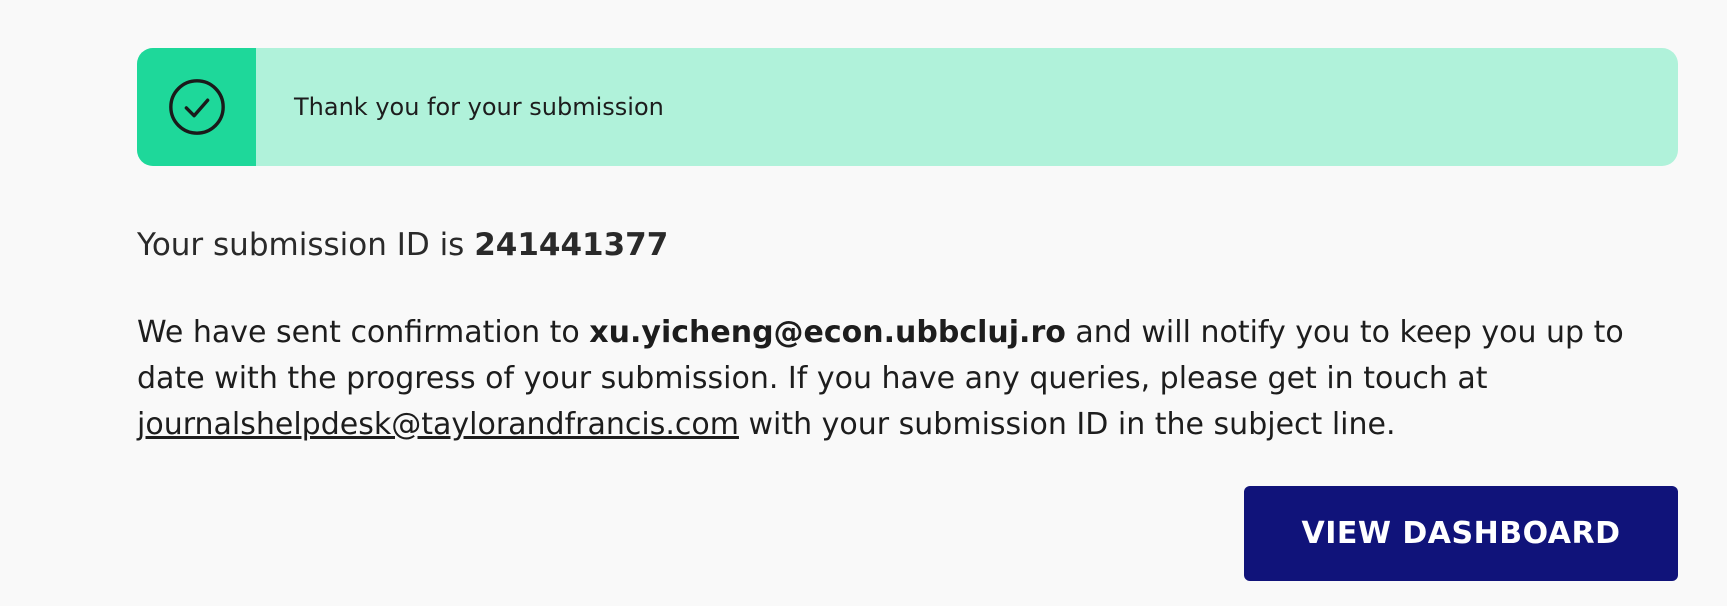 This screenshot has height=606, width=1727. Describe the element at coordinates (827, 332) in the screenshot. I see `confirmation-email: xu.yicheng@econ.ubbcluj.ro` at that location.